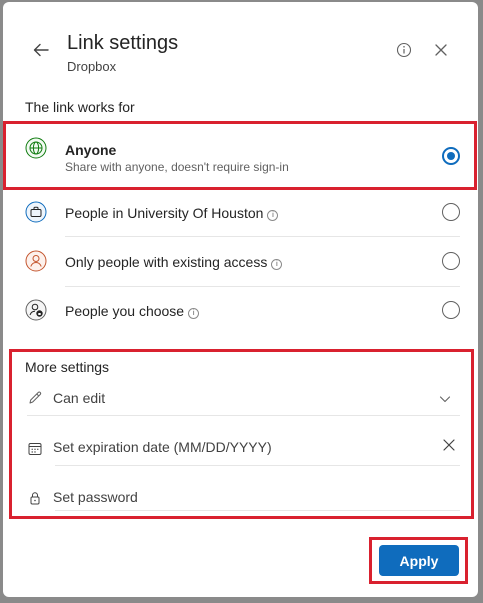  Describe the element at coordinates (36, 261) in the screenshot. I see `person-icon` at that location.